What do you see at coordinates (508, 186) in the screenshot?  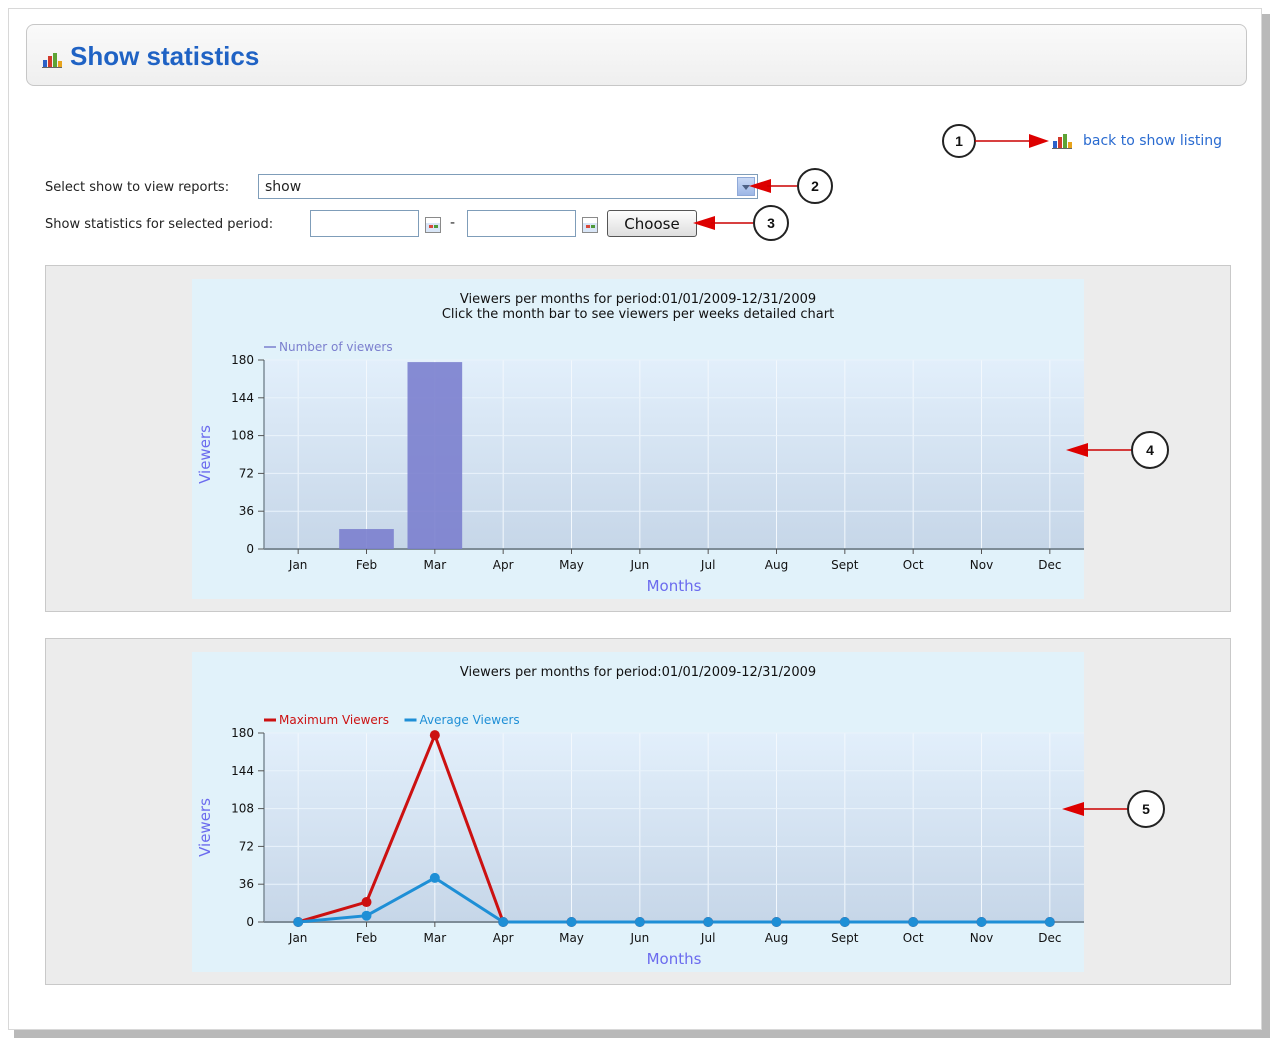 I see `show-select: show` at bounding box center [508, 186].